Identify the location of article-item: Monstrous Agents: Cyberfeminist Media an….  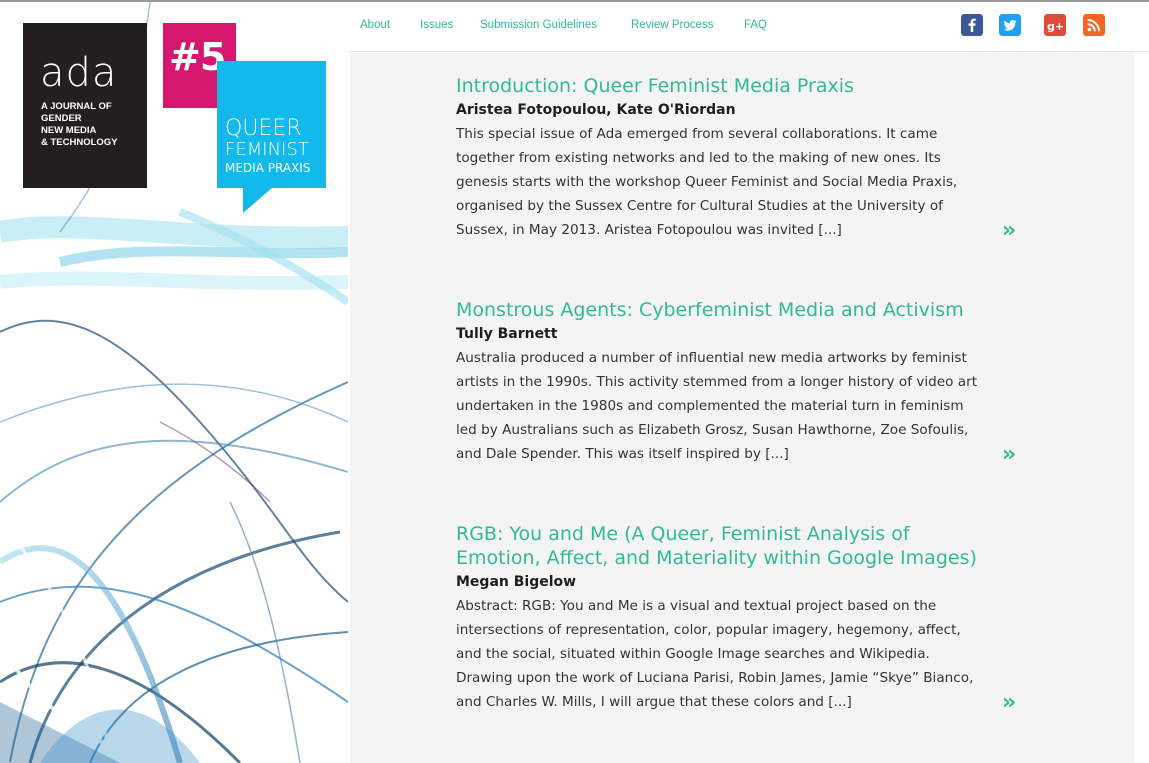
(746, 382).